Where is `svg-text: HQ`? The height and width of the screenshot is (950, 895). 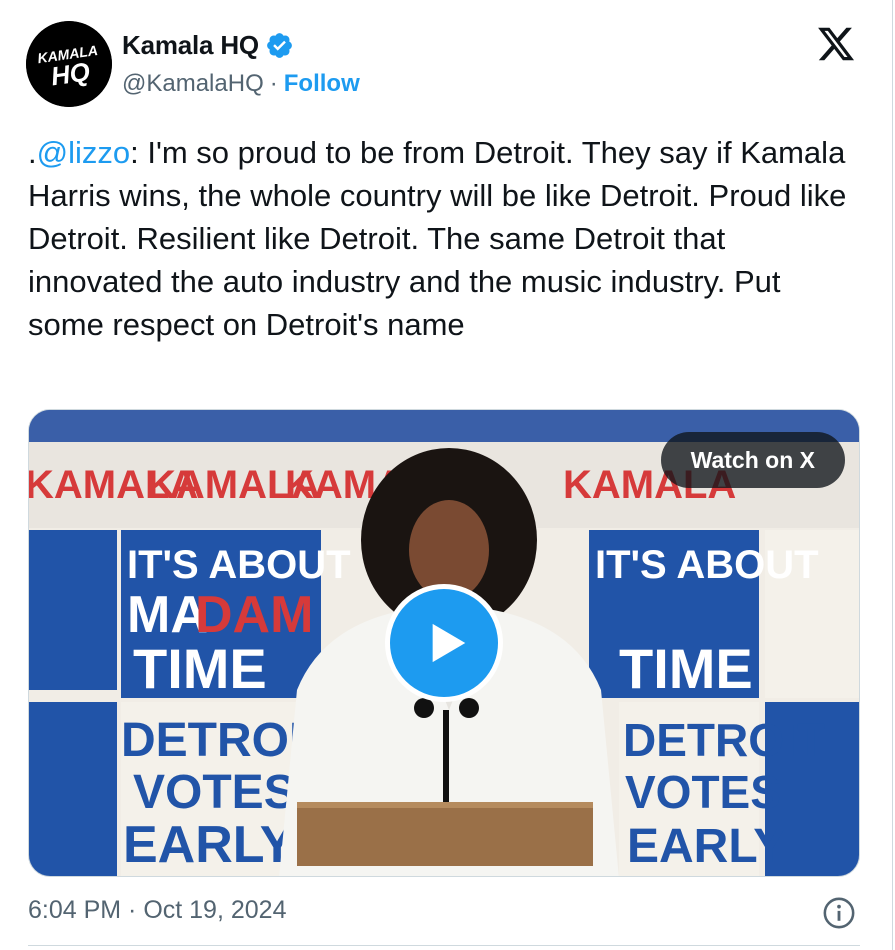
svg-text: HQ is located at coordinates (70, 73).